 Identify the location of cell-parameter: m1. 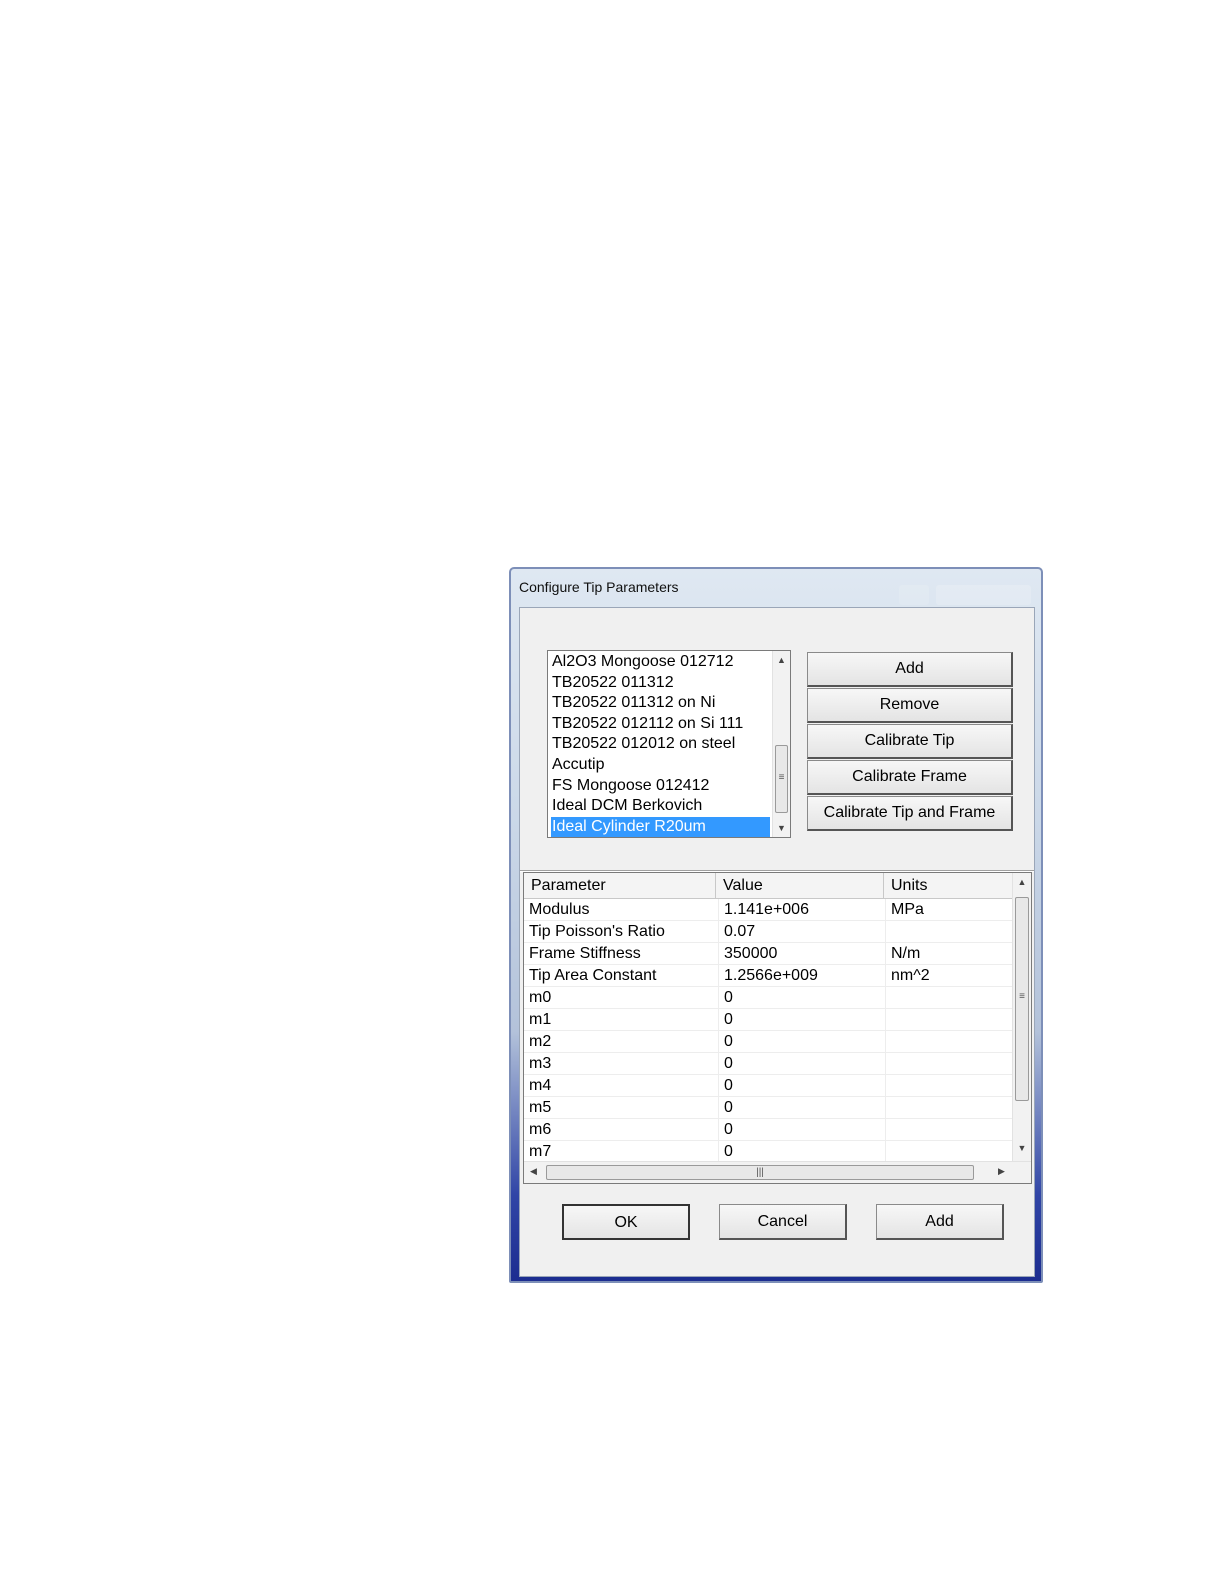
(621, 1019).